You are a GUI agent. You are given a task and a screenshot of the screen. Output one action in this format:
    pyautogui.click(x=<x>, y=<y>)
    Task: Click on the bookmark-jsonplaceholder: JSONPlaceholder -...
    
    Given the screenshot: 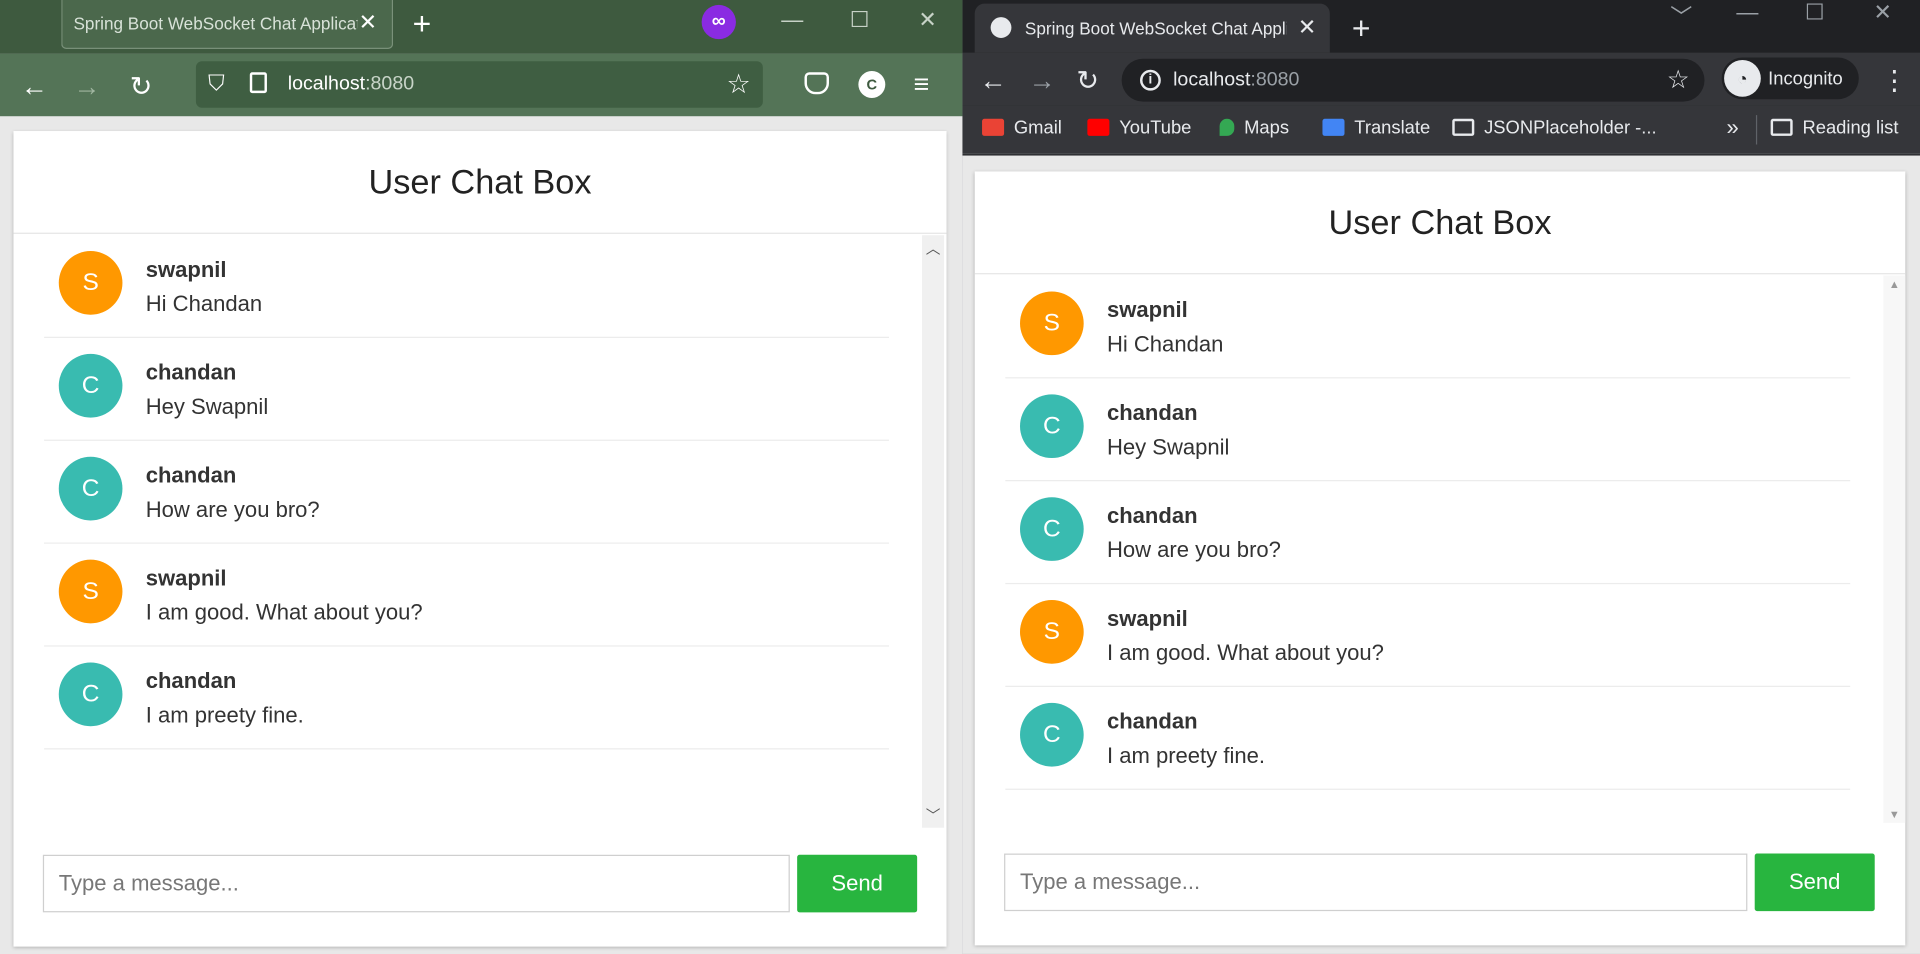 What is the action you would take?
    pyautogui.click(x=1554, y=128)
    